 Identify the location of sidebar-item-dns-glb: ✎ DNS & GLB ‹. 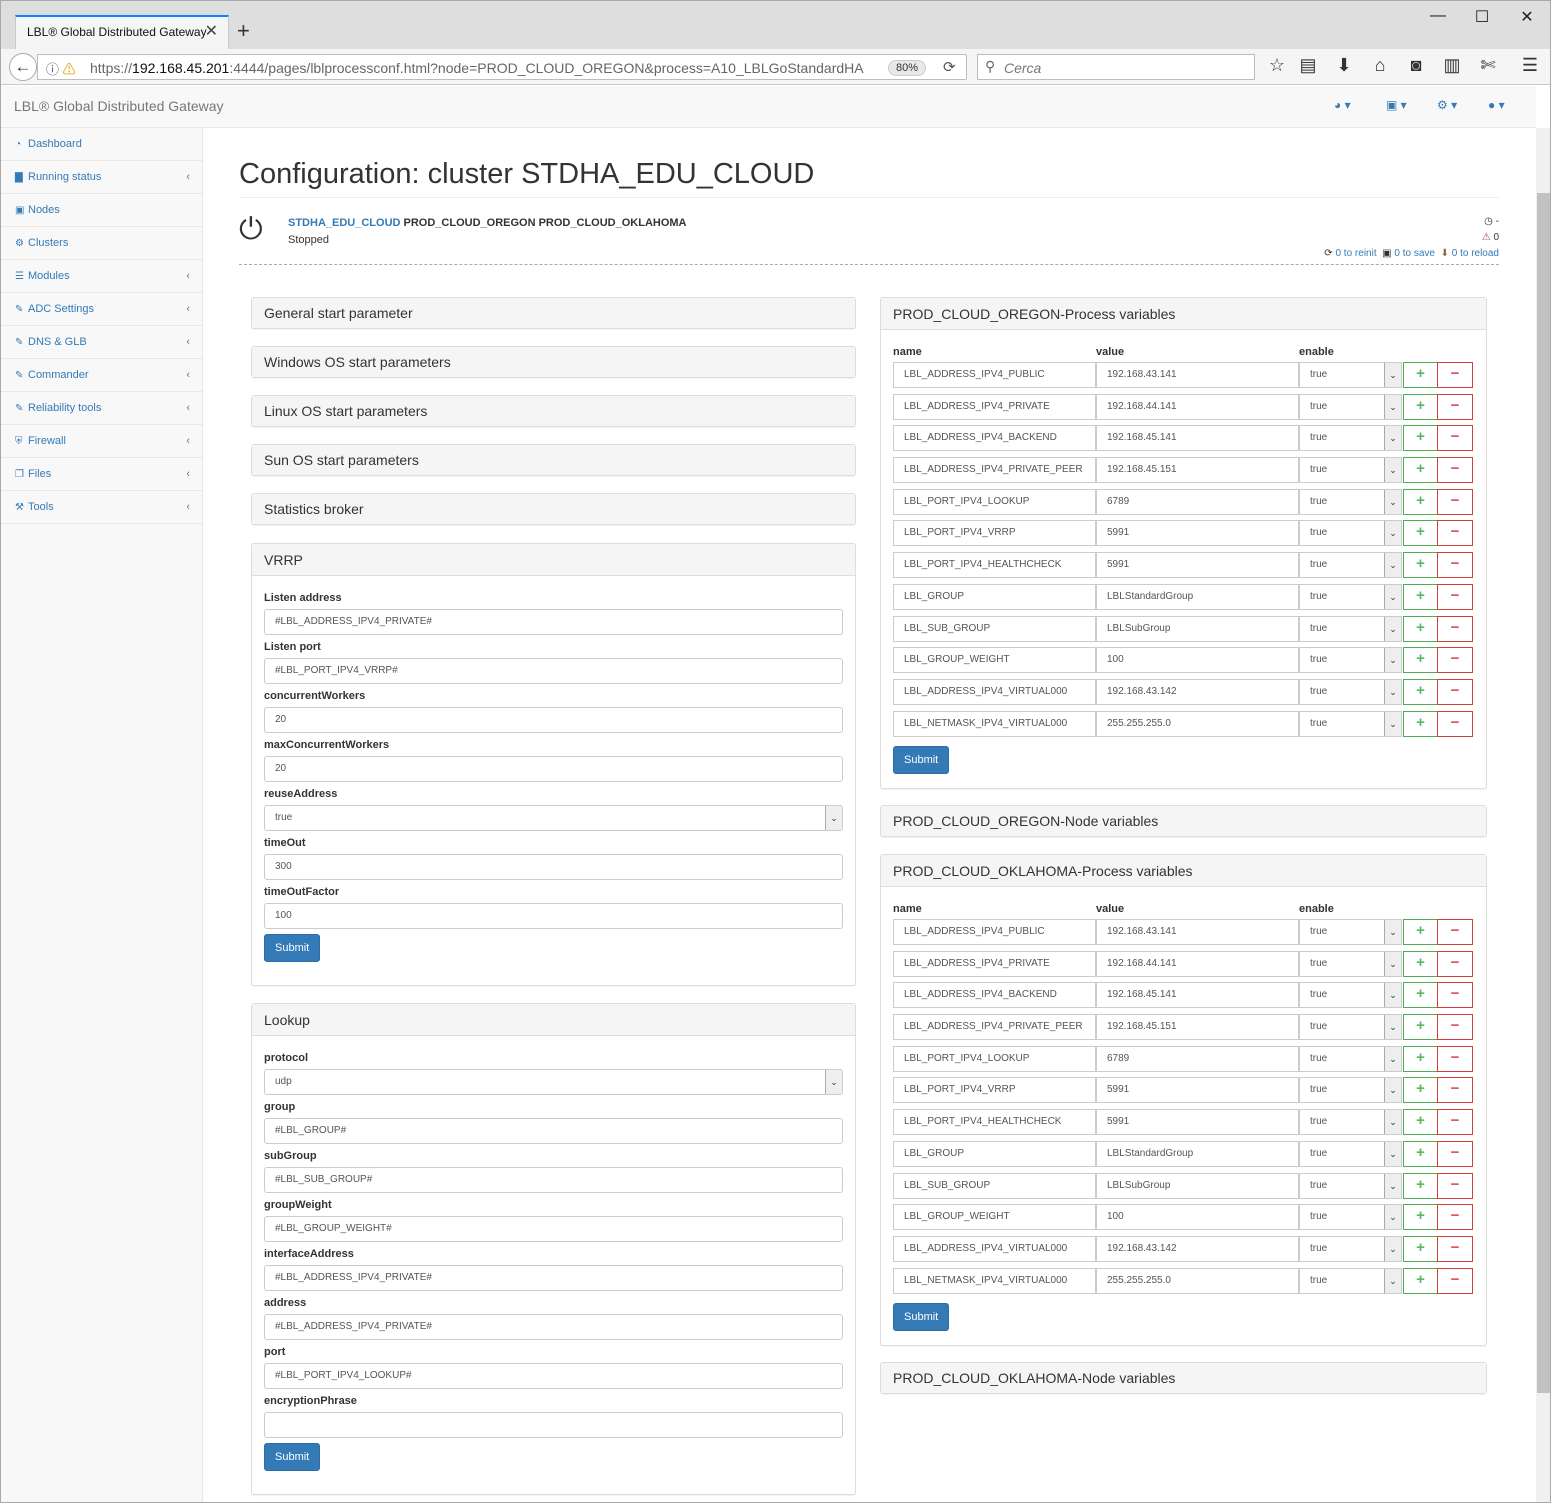
(101, 342).